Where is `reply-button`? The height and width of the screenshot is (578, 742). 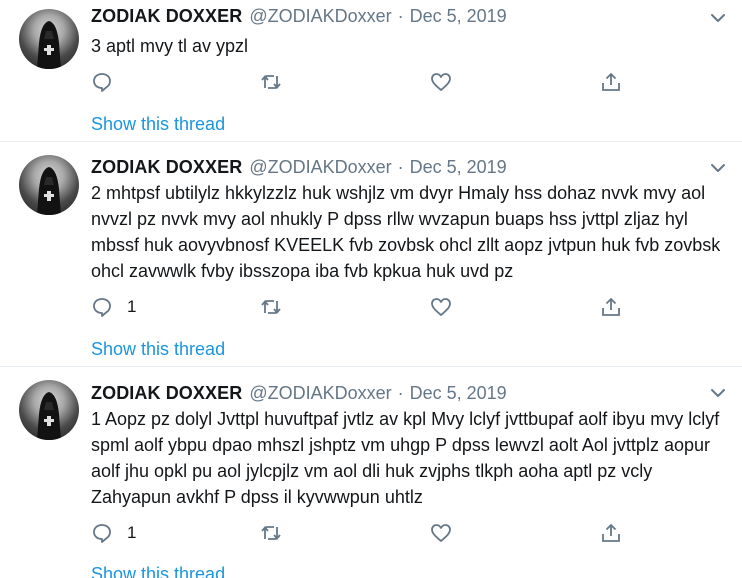
reply-button is located at coordinates (102, 82).